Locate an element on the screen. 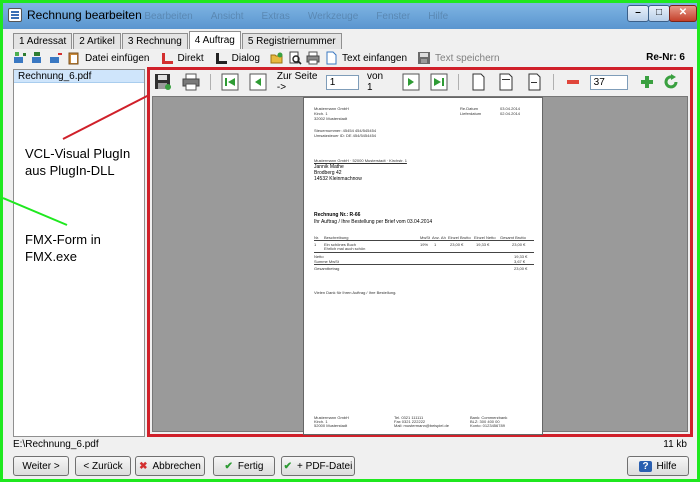  vcl-annotation: VCL-Visual PlugIn aus PlugIn-DLL is located at coordinates (77, 162).